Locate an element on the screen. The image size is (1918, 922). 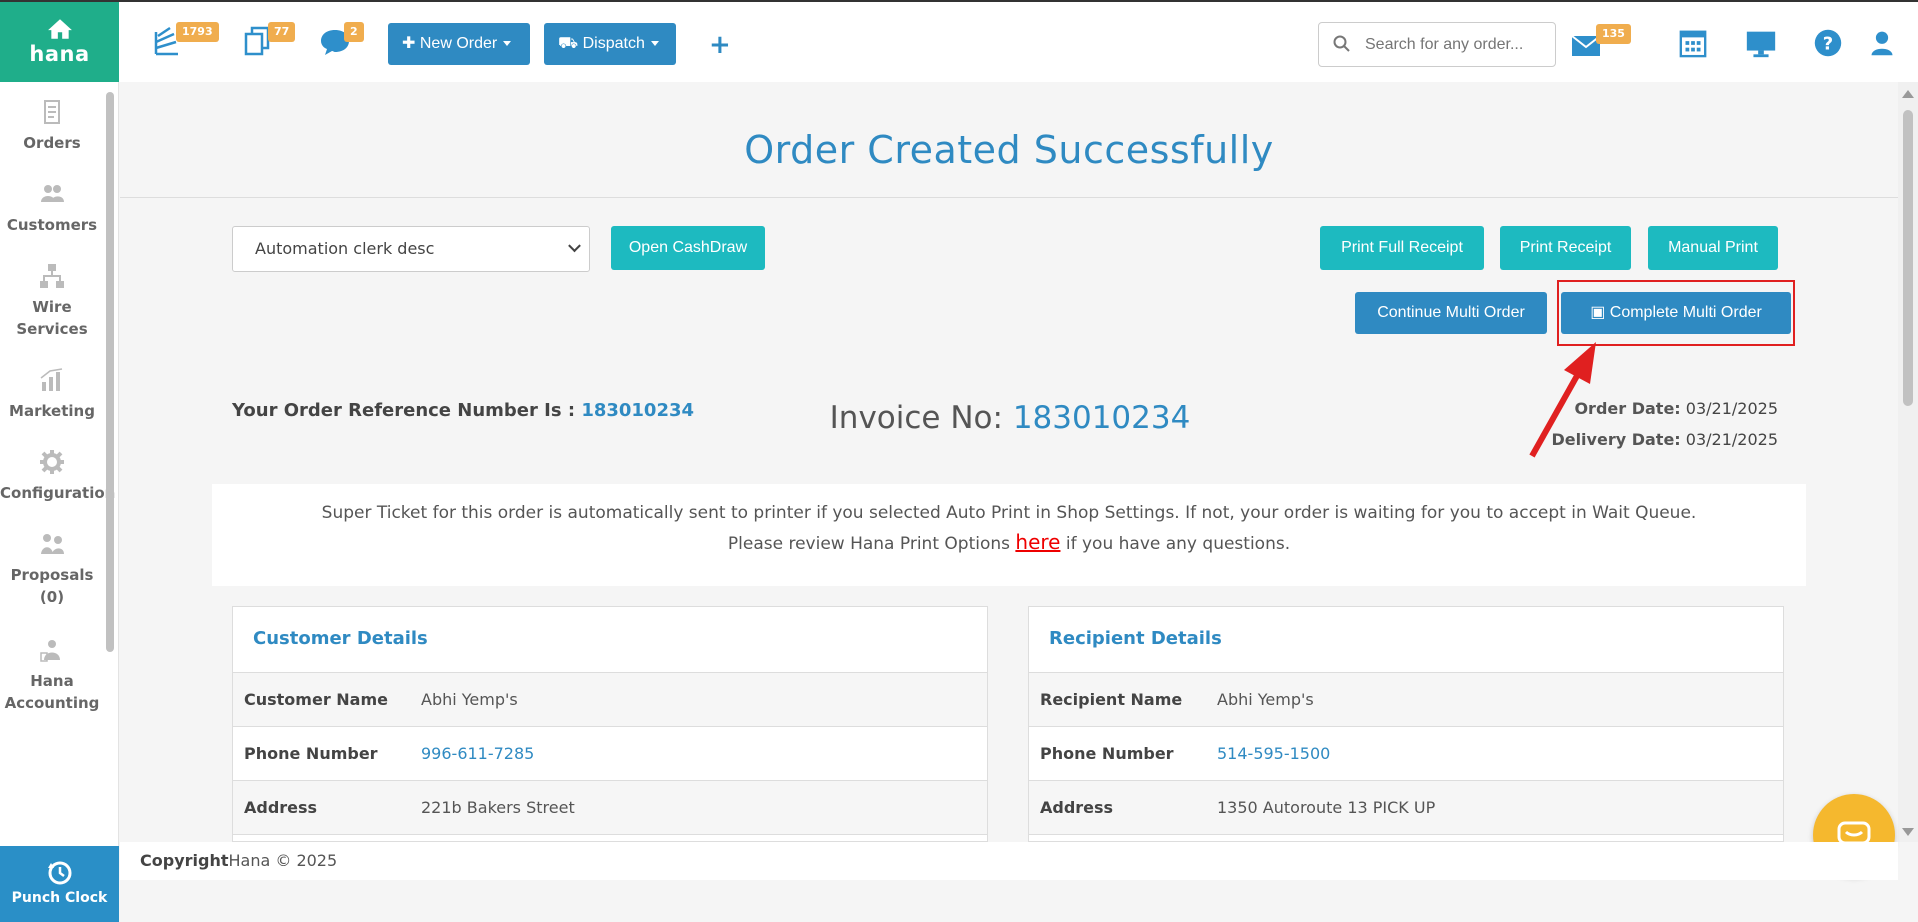
scrollbar-thumb is located at coordinates (1908, 258).